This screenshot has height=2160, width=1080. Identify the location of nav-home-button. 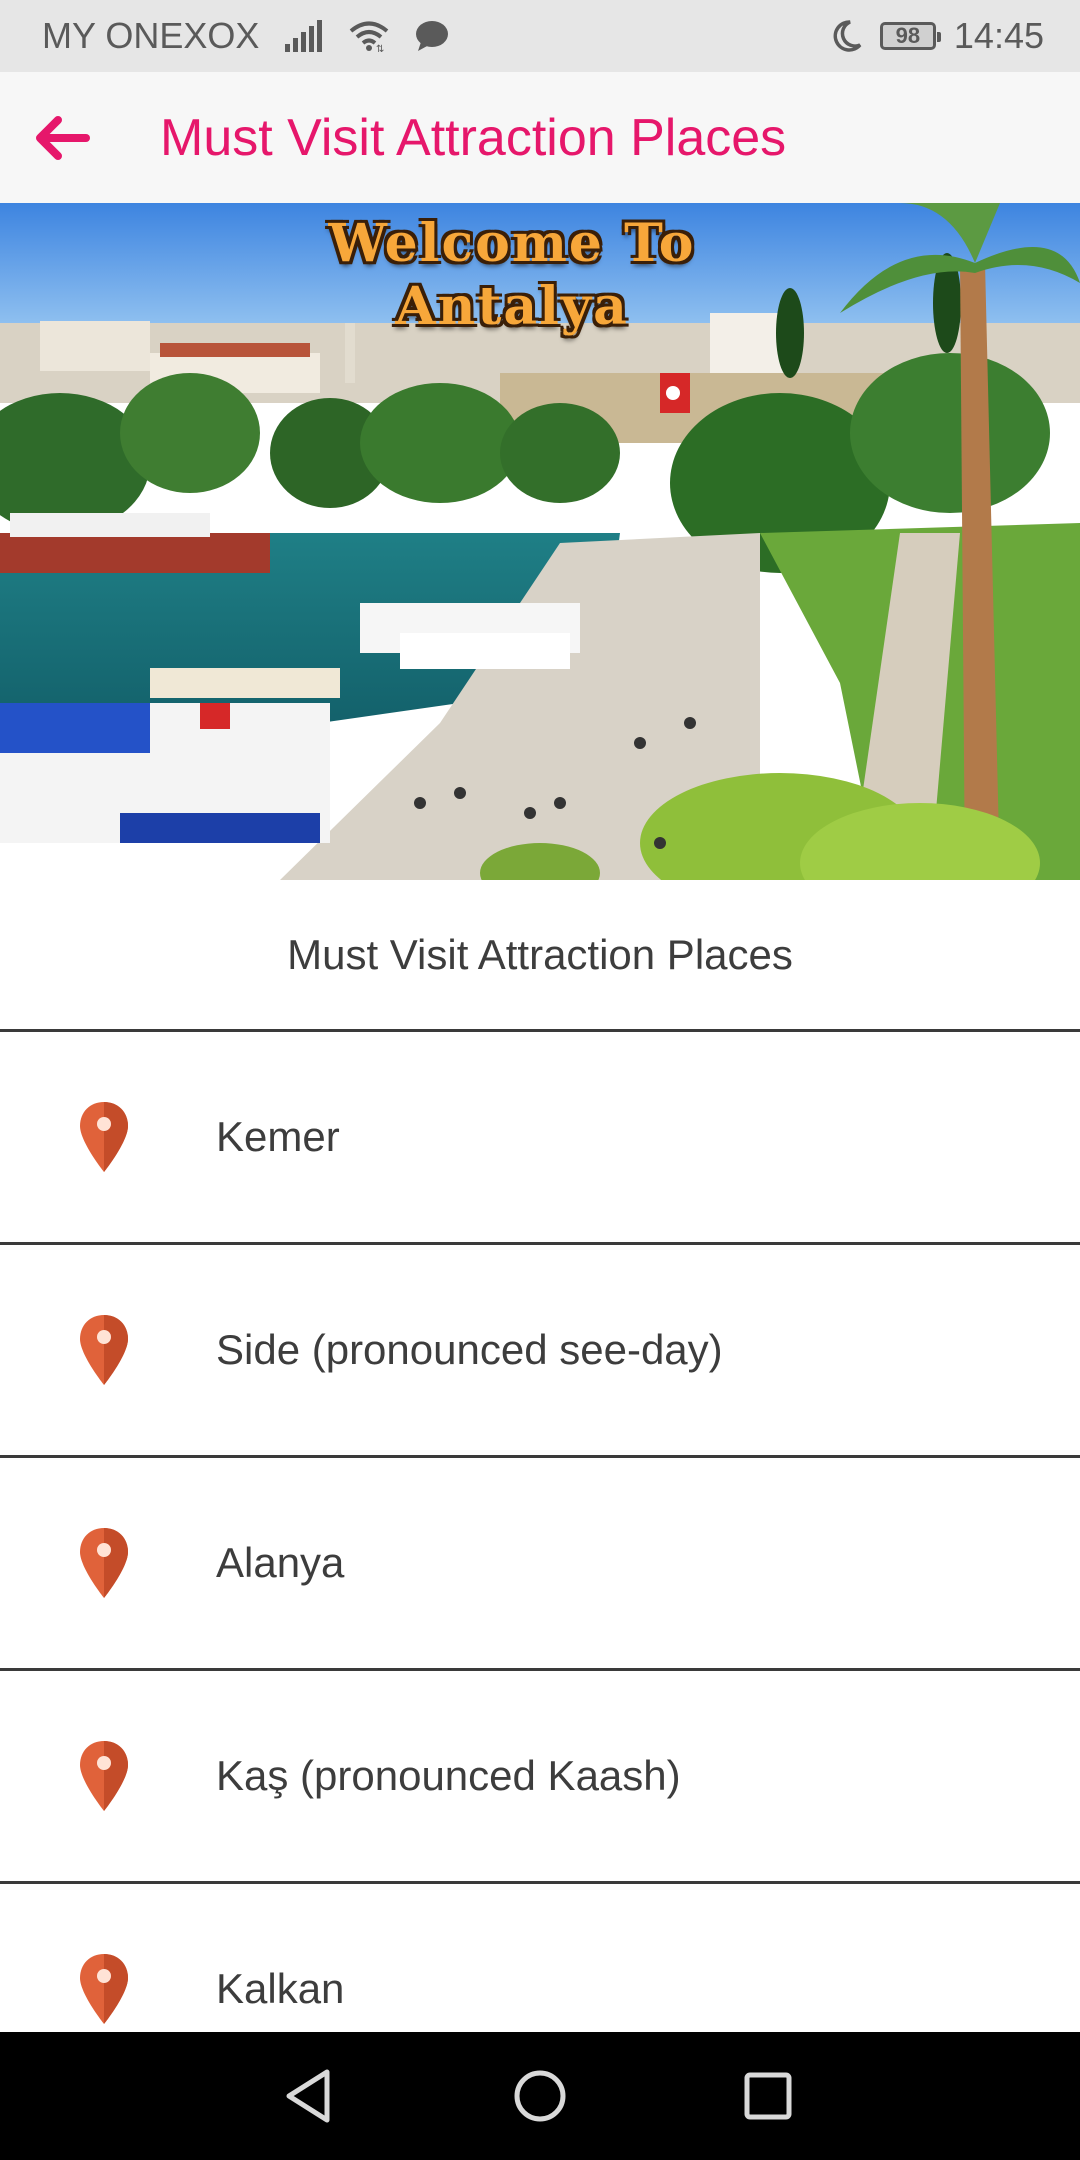
(540, 2096).